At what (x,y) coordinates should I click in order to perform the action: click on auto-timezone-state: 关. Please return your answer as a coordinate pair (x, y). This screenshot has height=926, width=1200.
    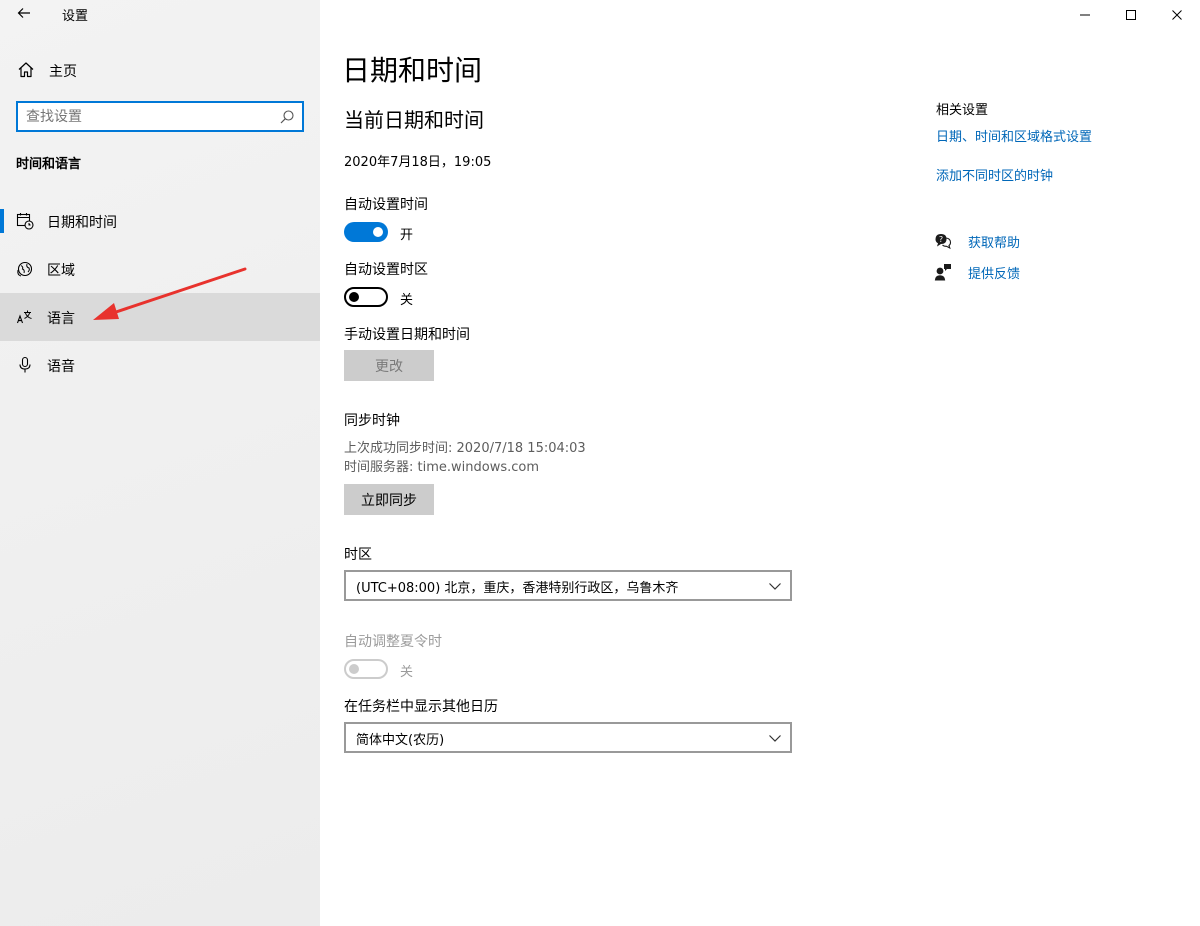
    Looking at the image, I should click on (407, 300).